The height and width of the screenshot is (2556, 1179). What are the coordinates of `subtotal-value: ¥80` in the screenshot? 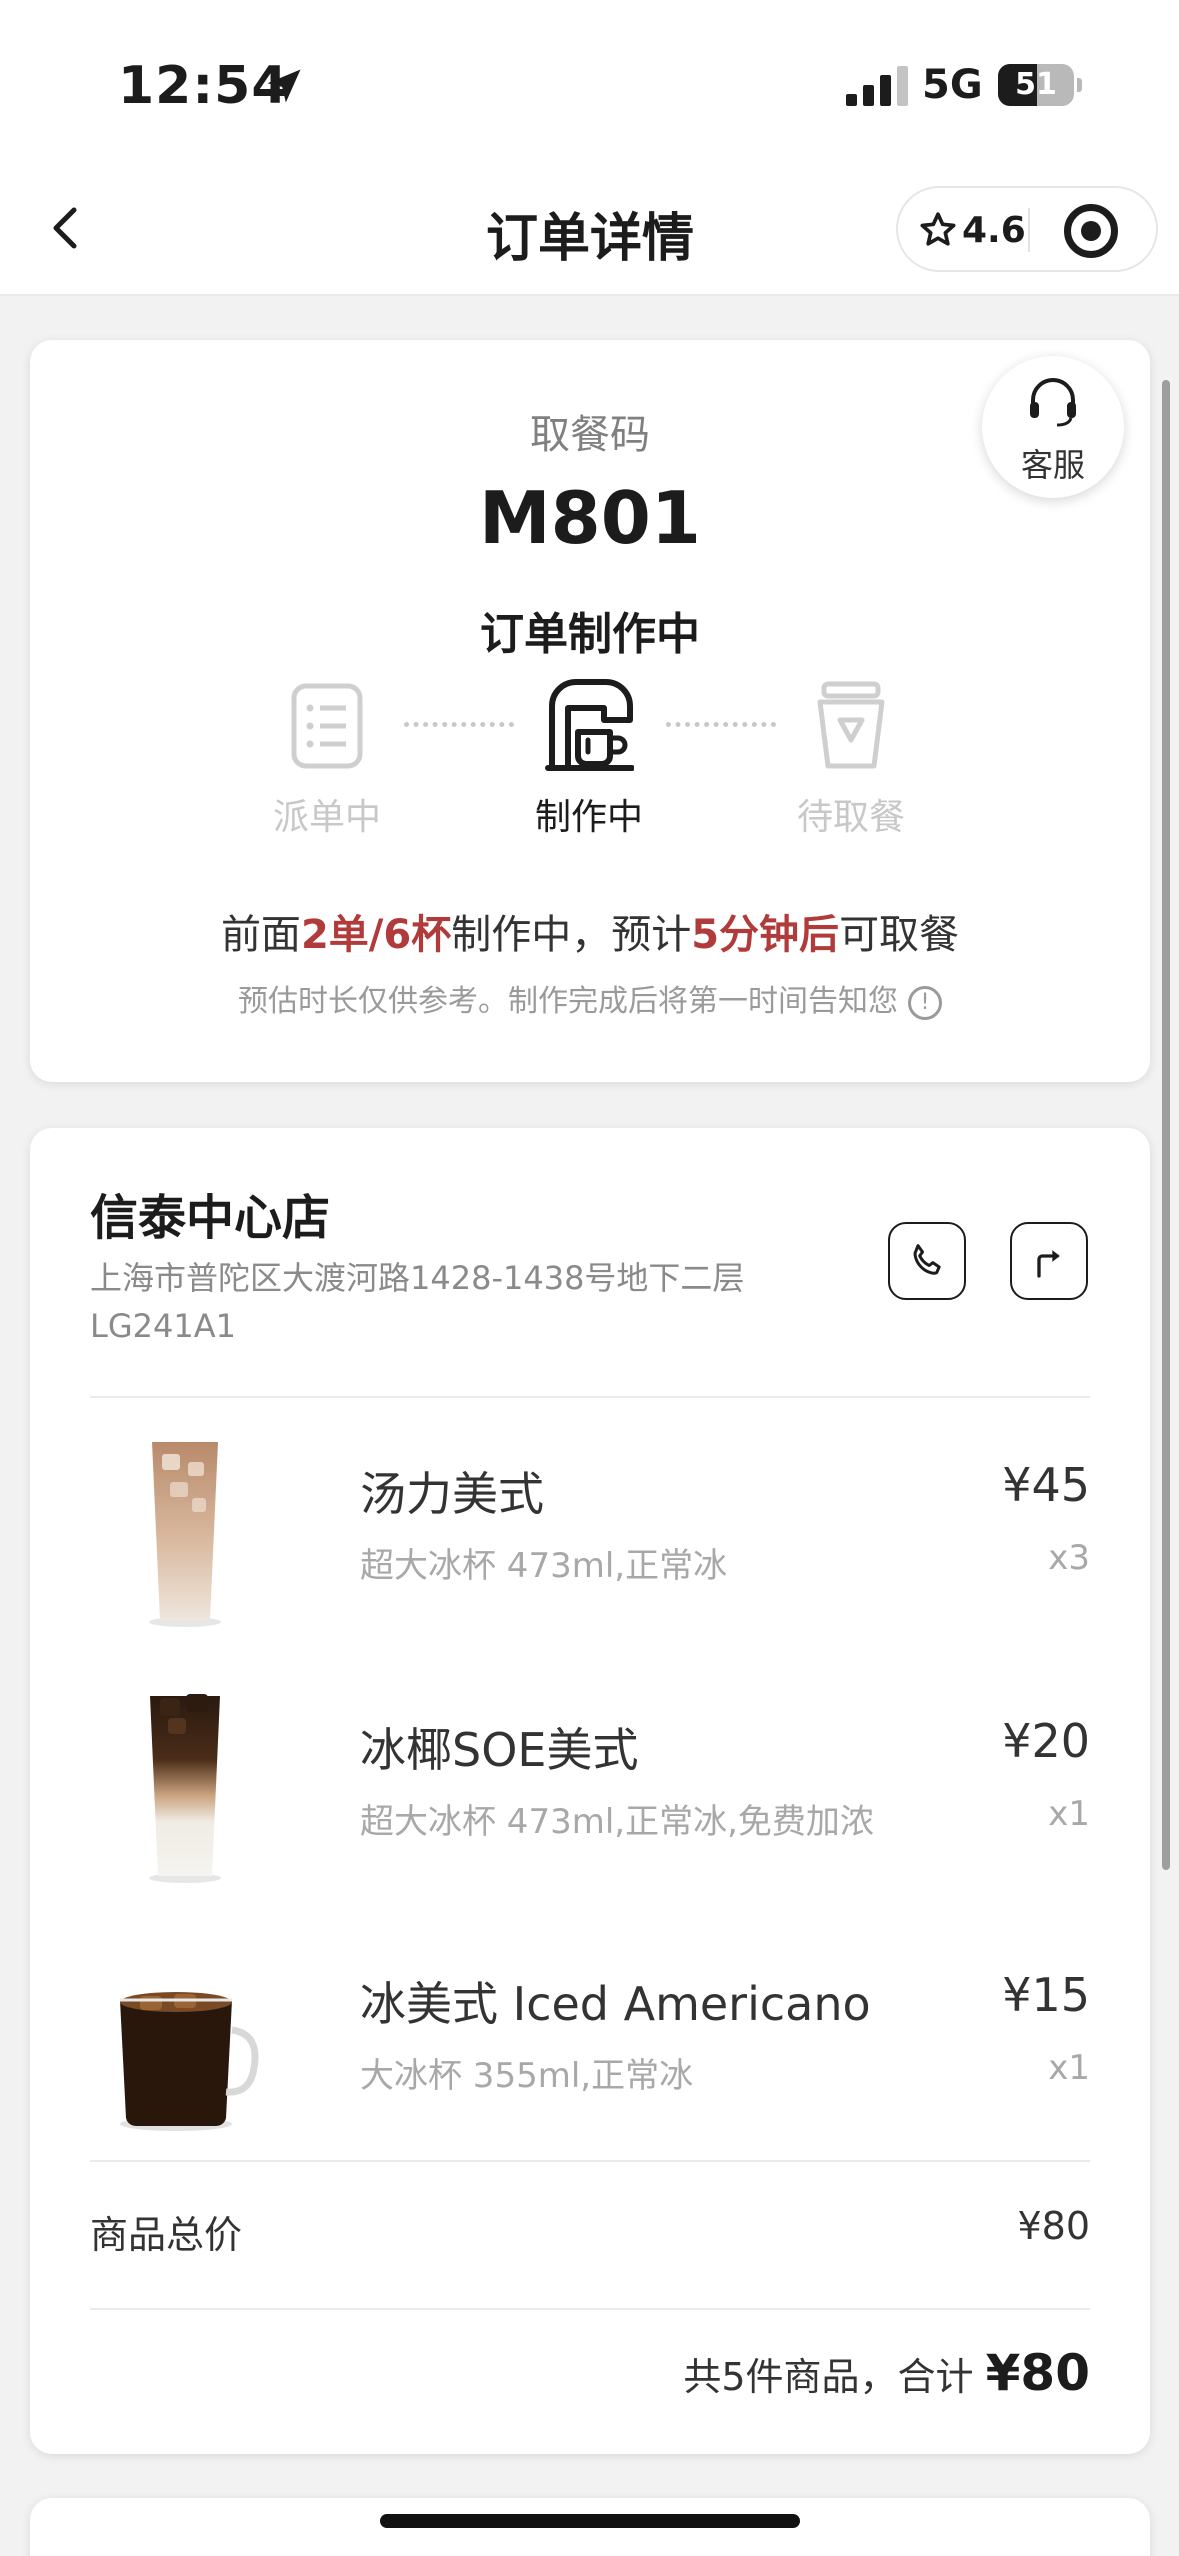 It's located at (1053, 2226).